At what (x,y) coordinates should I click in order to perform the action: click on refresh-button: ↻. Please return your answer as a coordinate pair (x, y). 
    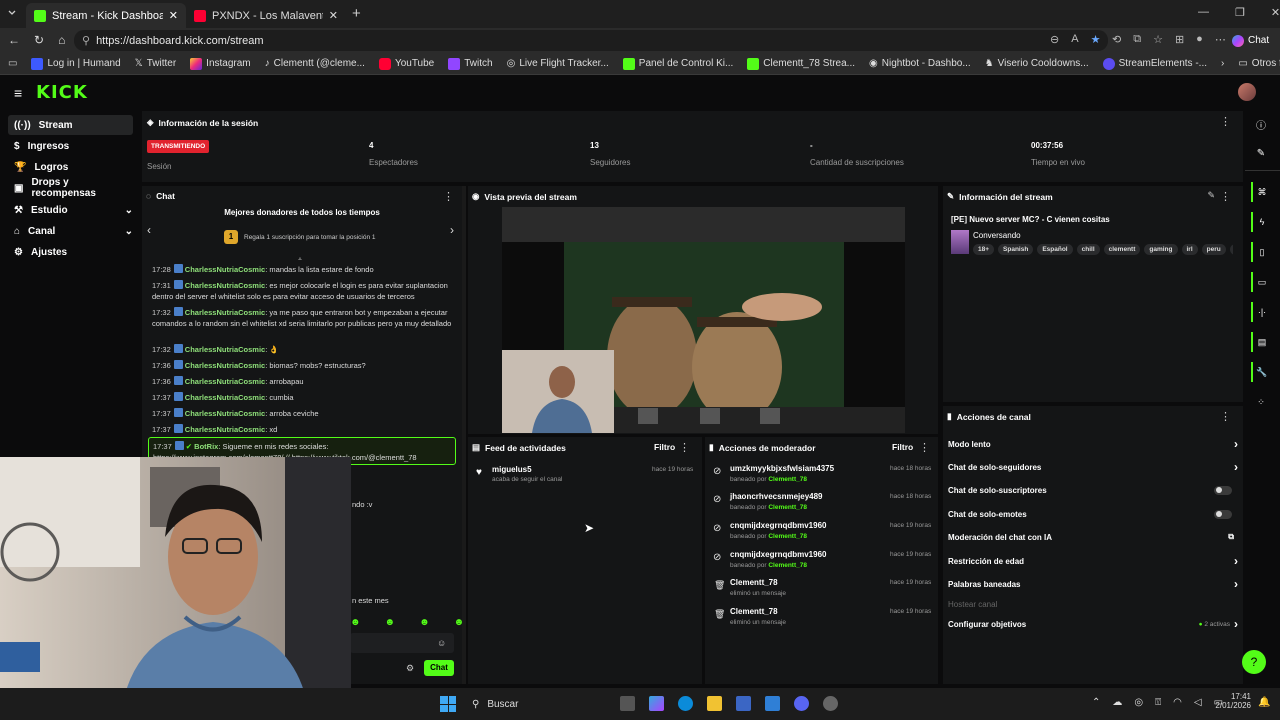
    Looking at the image, I should click on (39, 40).